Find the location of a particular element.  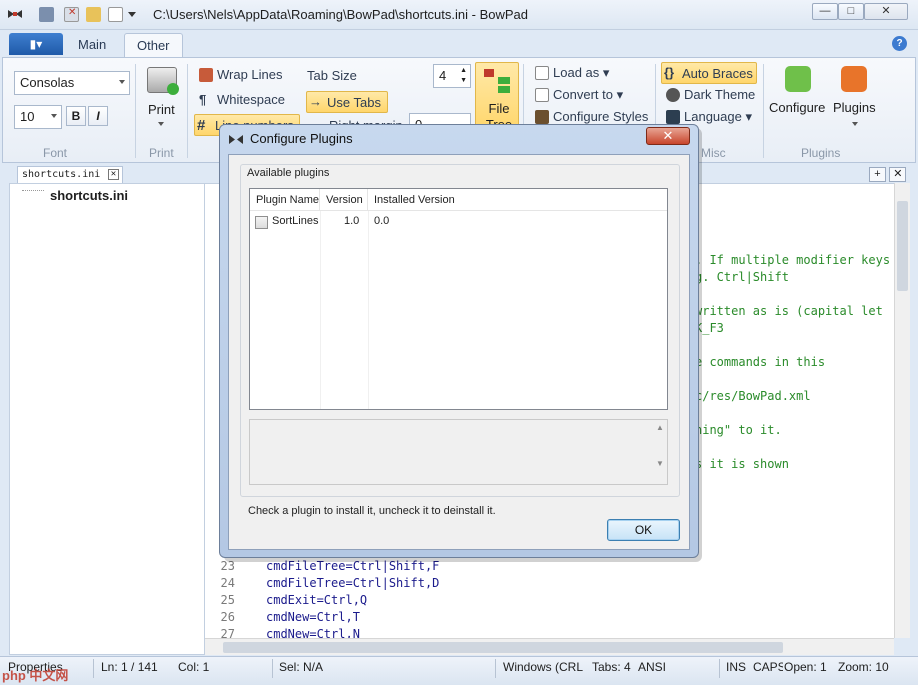

auto-braces-button: {} Auto Braces is located at coordinates (709, 73).